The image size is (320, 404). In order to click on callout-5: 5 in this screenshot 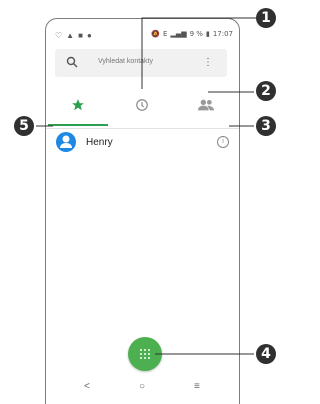, I will do `click(24, 126)`.